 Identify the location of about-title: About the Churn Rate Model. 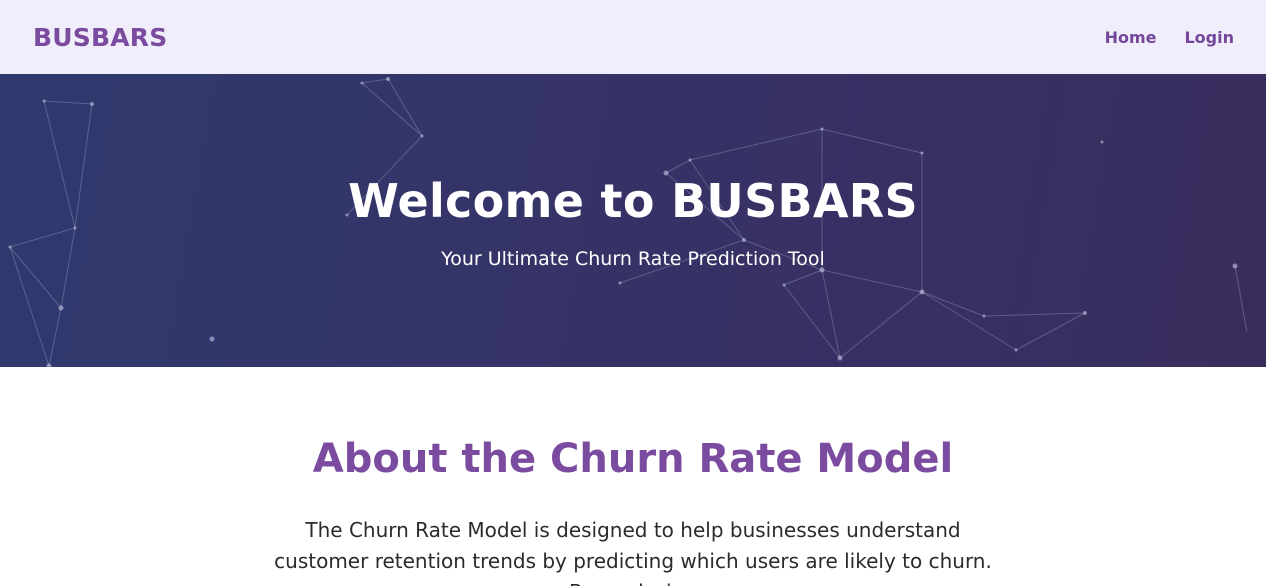
(633, 459).